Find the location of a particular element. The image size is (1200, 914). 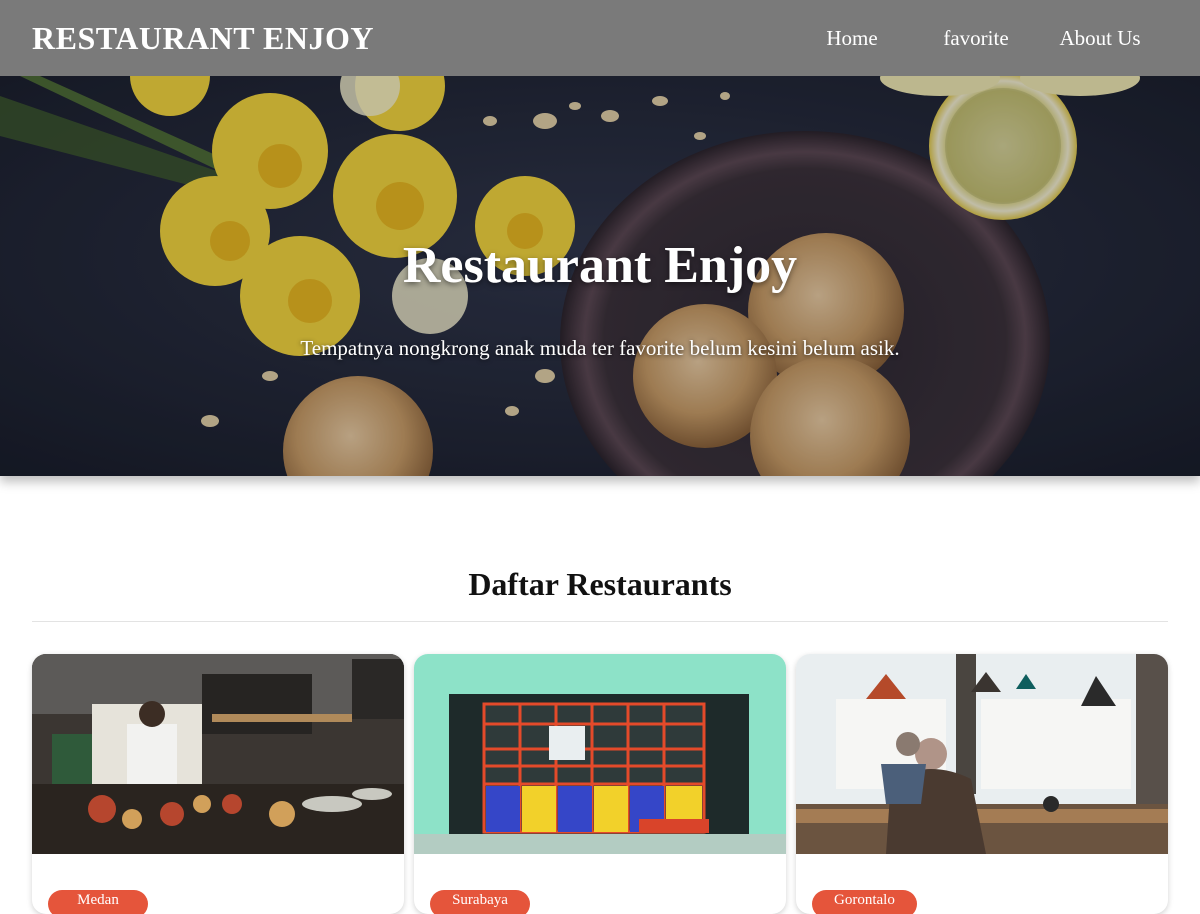

restaurant-card: Gorontalo is located at coordinates (982, 784).